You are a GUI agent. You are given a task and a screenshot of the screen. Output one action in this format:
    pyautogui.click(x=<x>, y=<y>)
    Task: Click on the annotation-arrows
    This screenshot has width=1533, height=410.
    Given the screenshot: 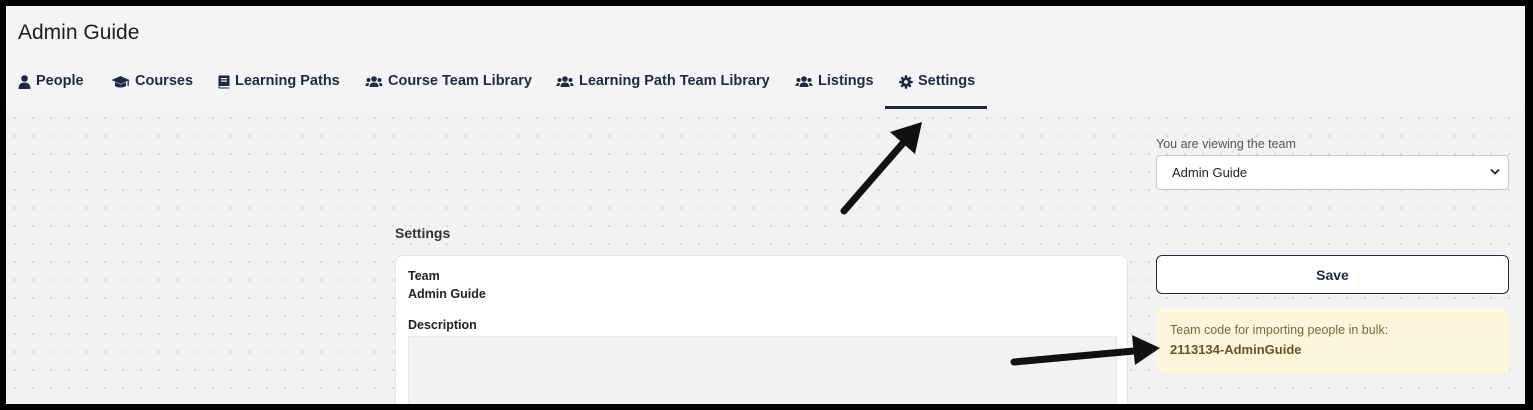 What is the action you would take?
    pyautogui.click(x=1000, y=244)
    